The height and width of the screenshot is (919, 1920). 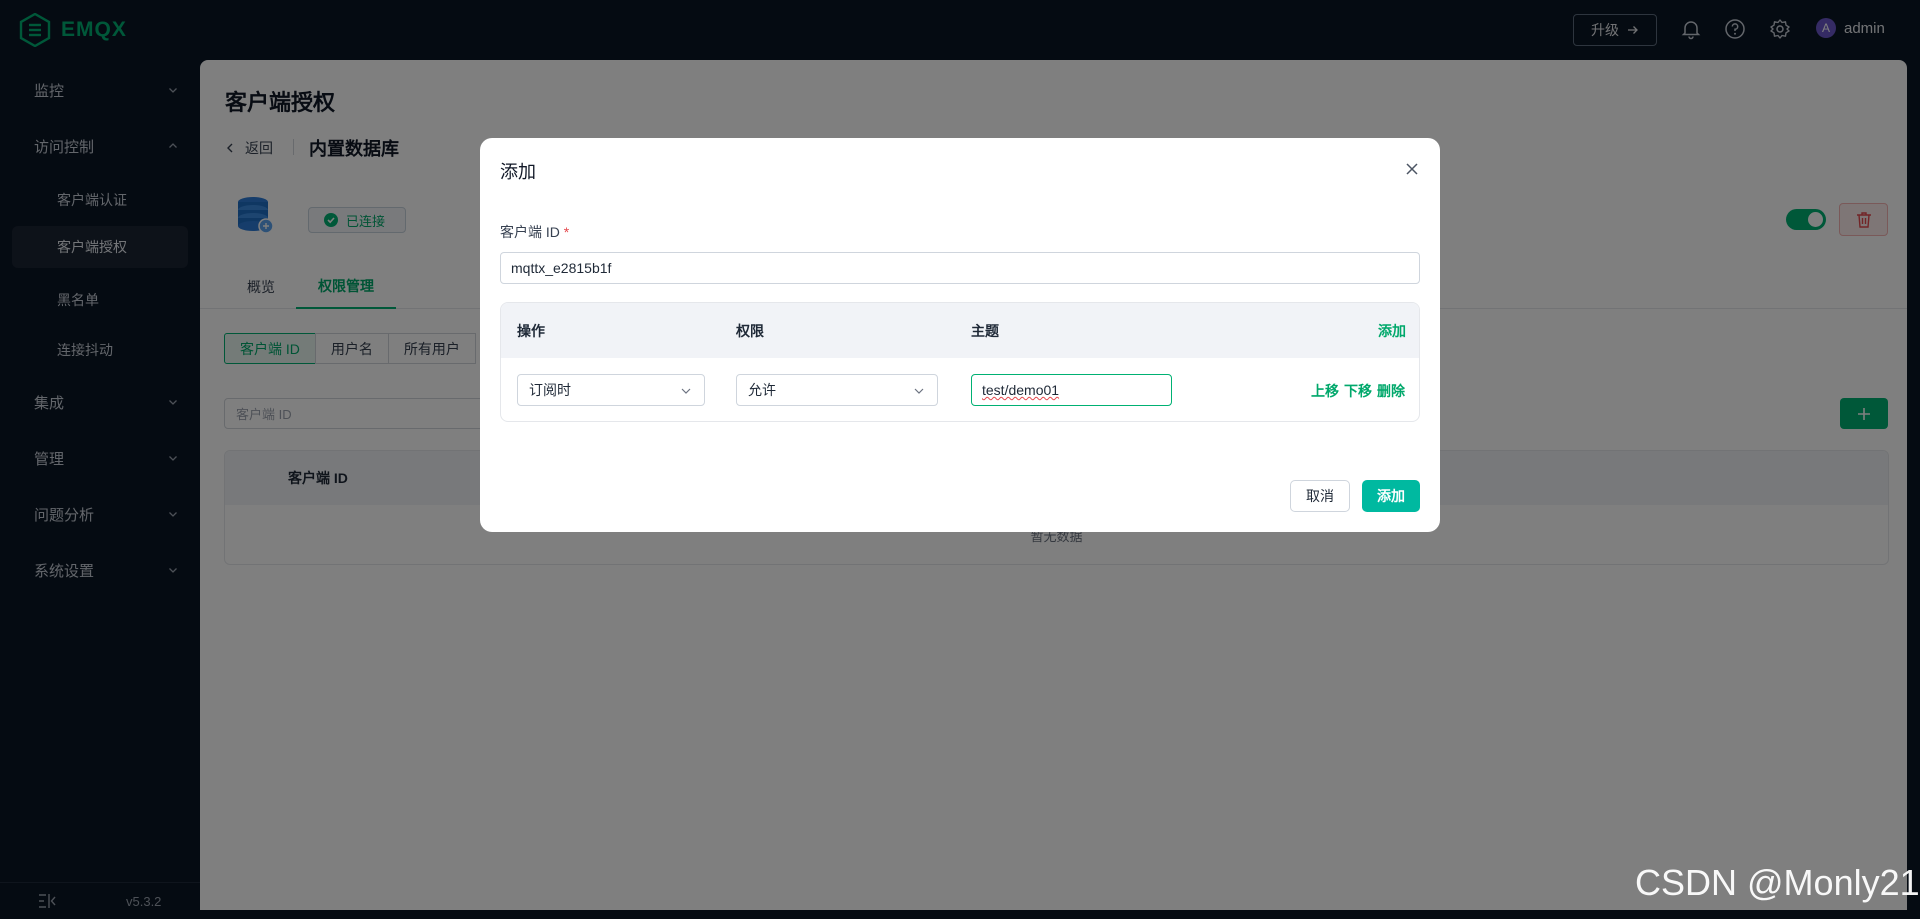 What do you see at coordinates (985, 331) in the screenshot?
I see `column-topic: 主题` at bounding box center [985, 331].